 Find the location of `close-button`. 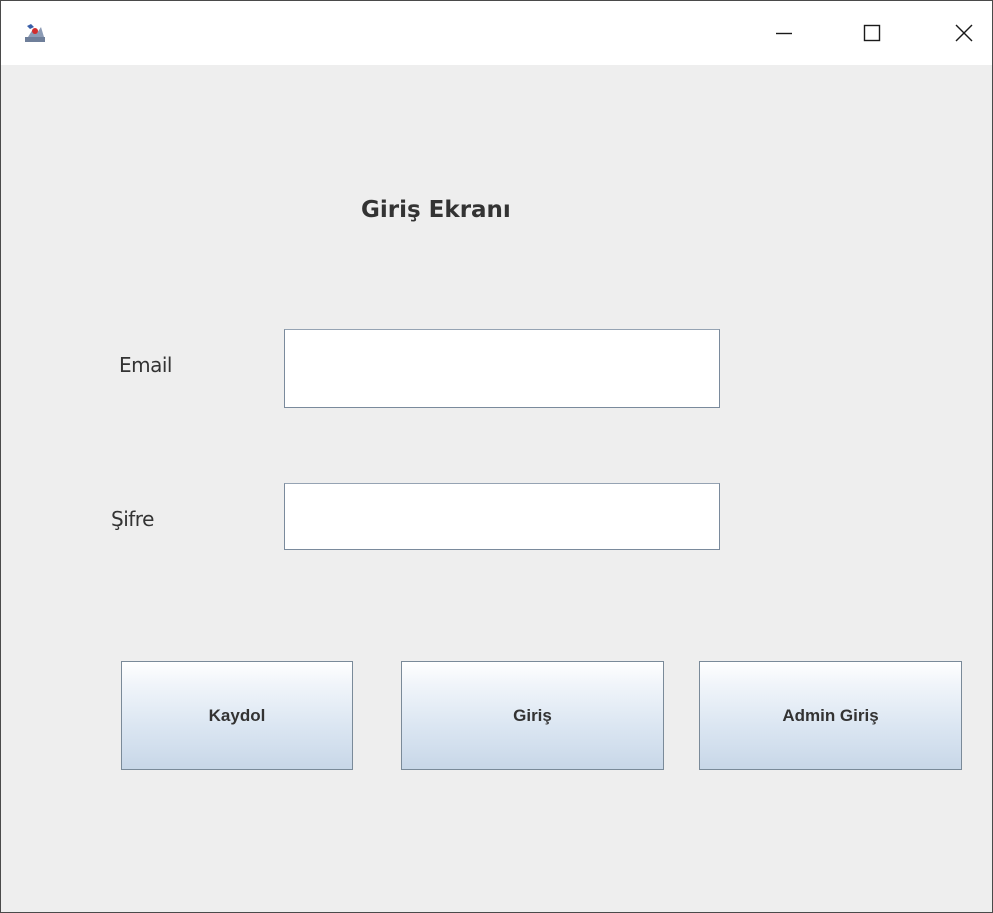

close-button is located at coordinates (964, 33).